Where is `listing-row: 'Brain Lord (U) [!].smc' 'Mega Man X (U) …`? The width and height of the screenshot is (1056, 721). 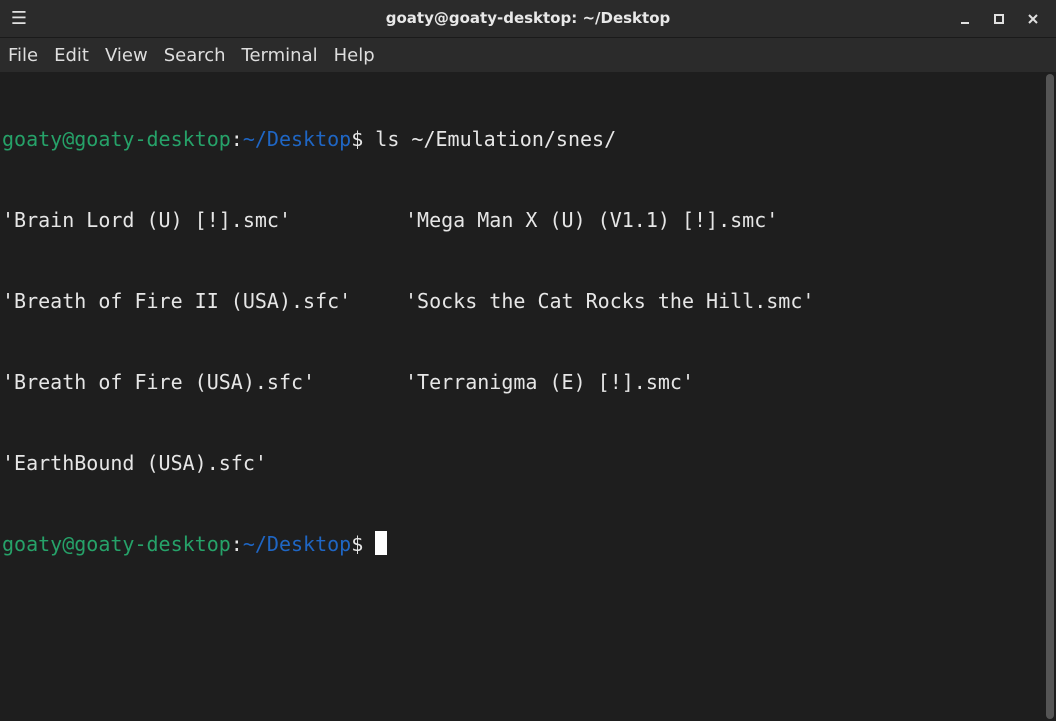 listing-row: 'Brain Lord (U) [!].smc' 'Mega Man X (U) … is located at coordinates (522, 220).